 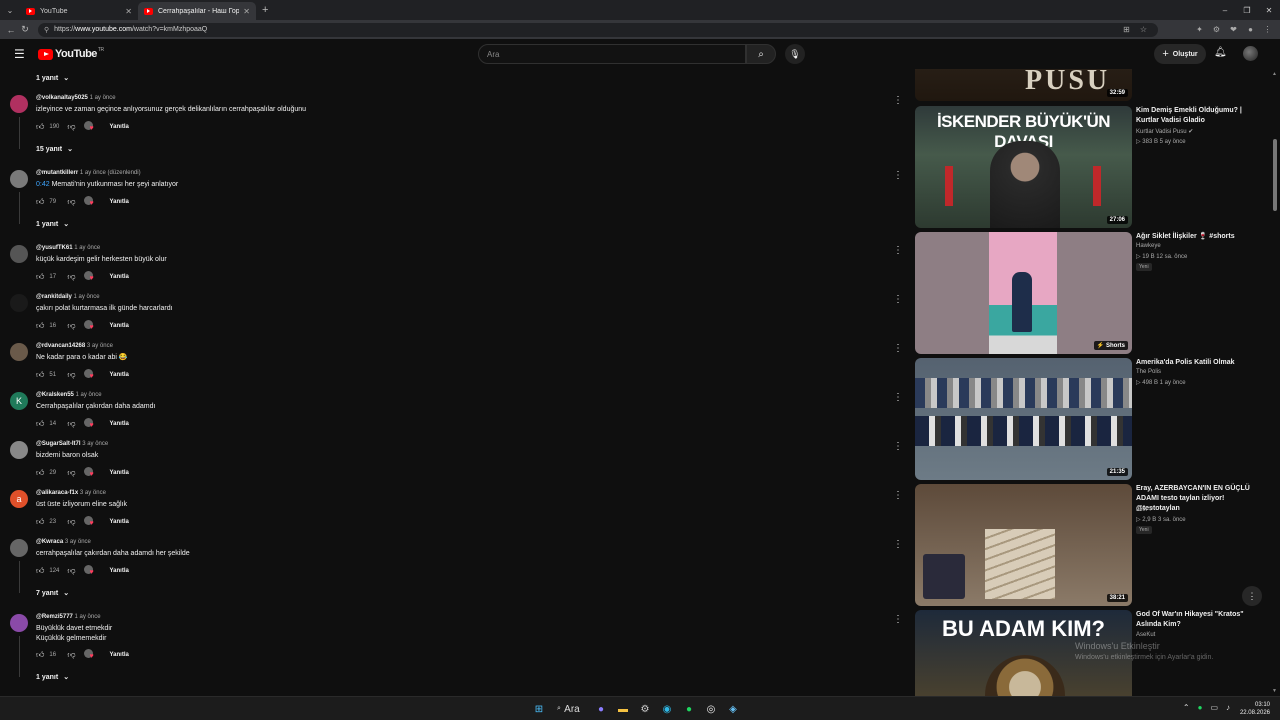 I want to click on channel-name: AseKut, so click(x=1145, y=635).